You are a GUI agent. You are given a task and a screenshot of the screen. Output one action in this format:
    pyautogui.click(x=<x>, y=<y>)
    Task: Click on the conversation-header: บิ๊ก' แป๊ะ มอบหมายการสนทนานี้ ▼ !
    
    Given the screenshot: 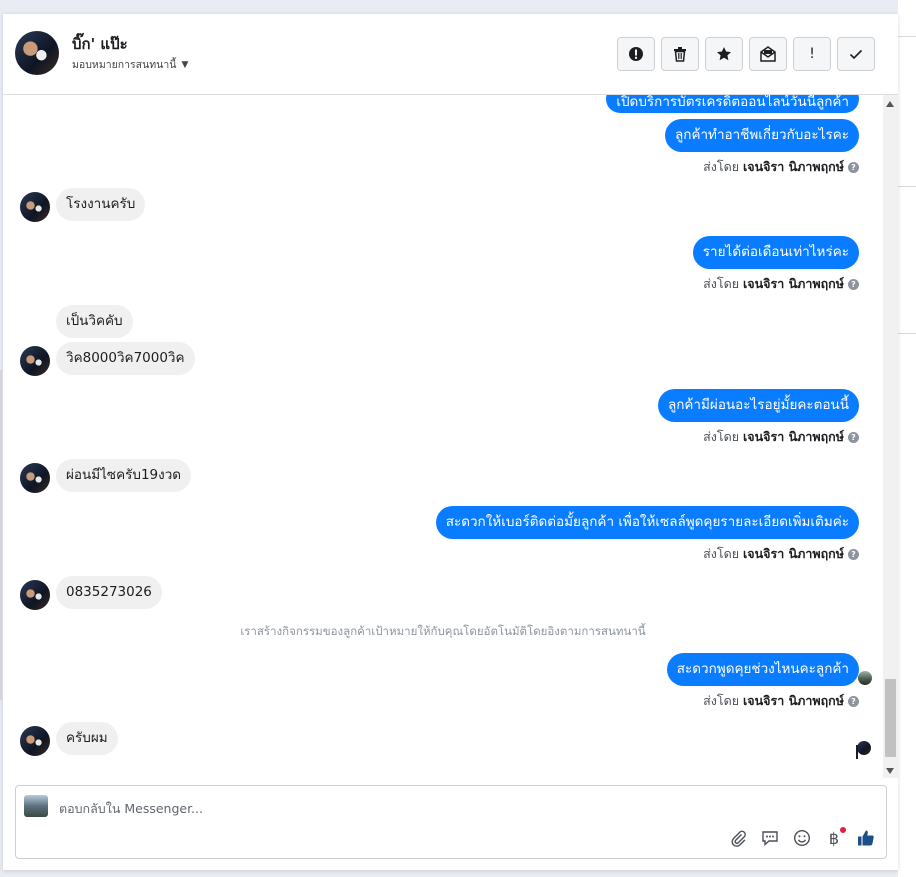 What is the action you would take?
    pyautogui.click(x=450, y=54)
    